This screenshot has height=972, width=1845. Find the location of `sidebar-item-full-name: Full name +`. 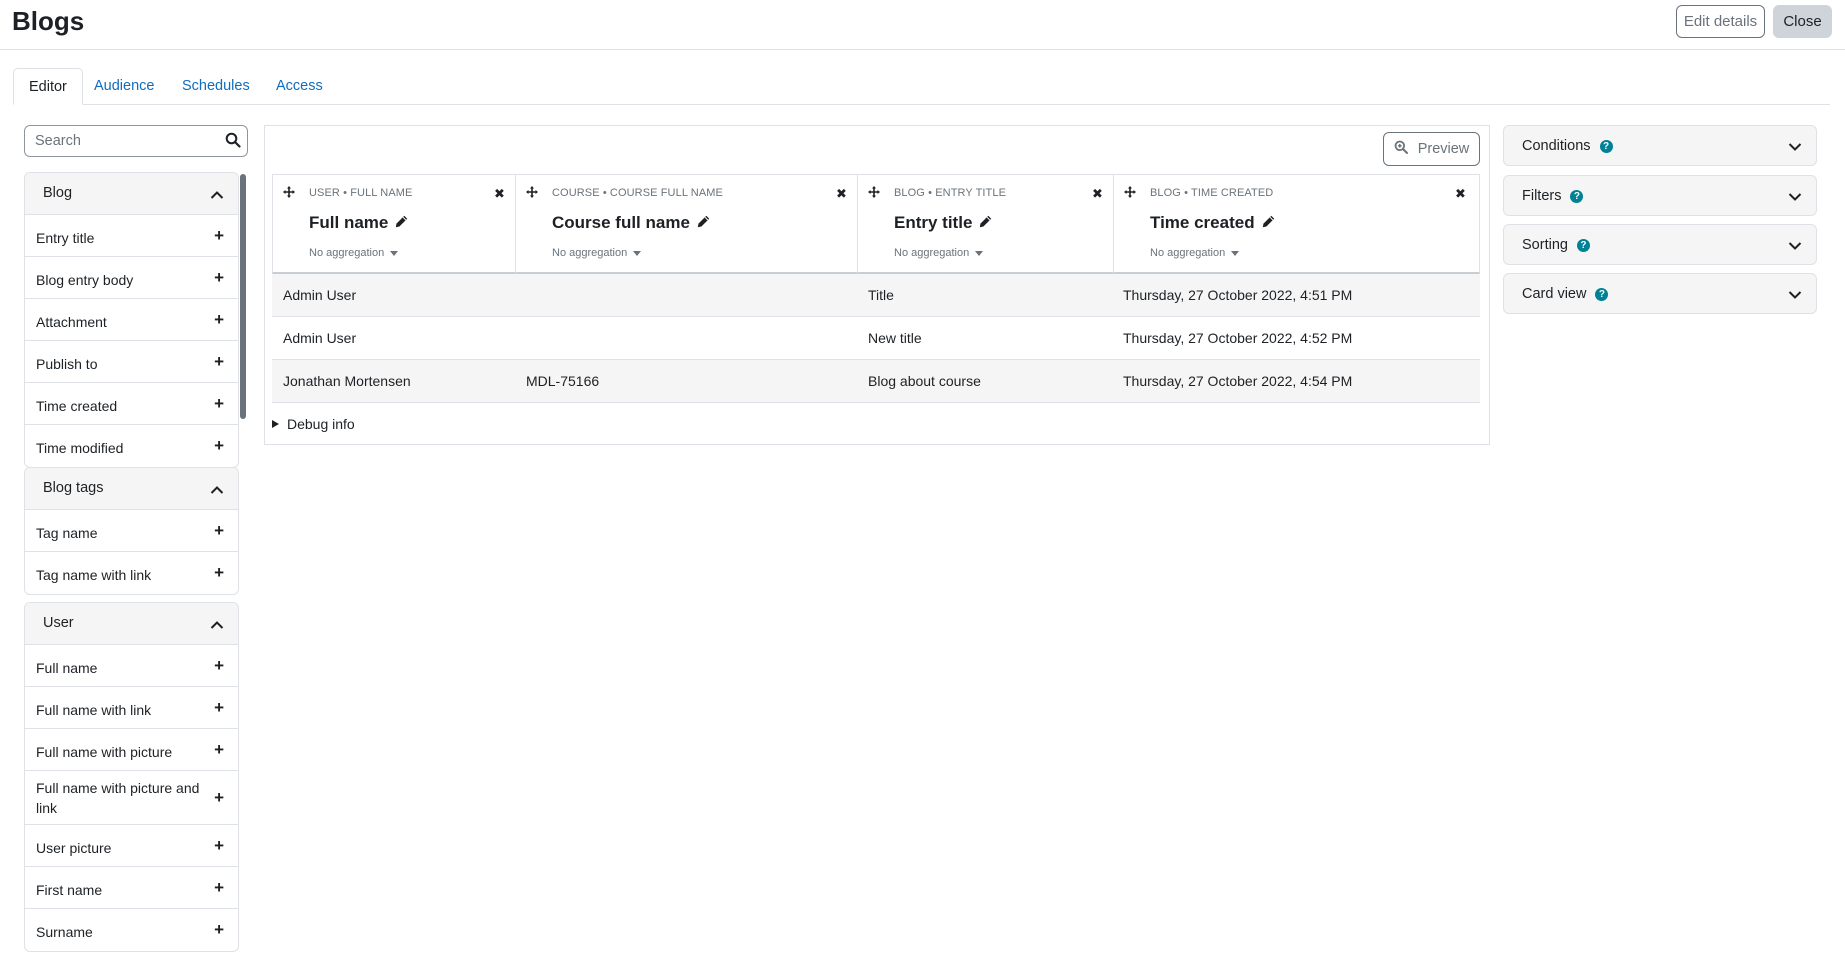

sidebar-item-full-name: Full name + is located at coordinates (131, 666).